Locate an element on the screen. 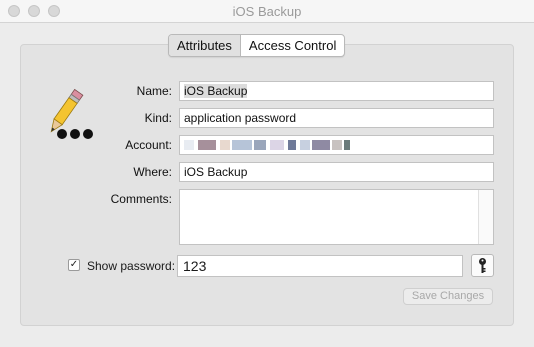 This screenshot has width=534, height=347. tab-control: Attributes Access Control is located at coordinates (257, 45).